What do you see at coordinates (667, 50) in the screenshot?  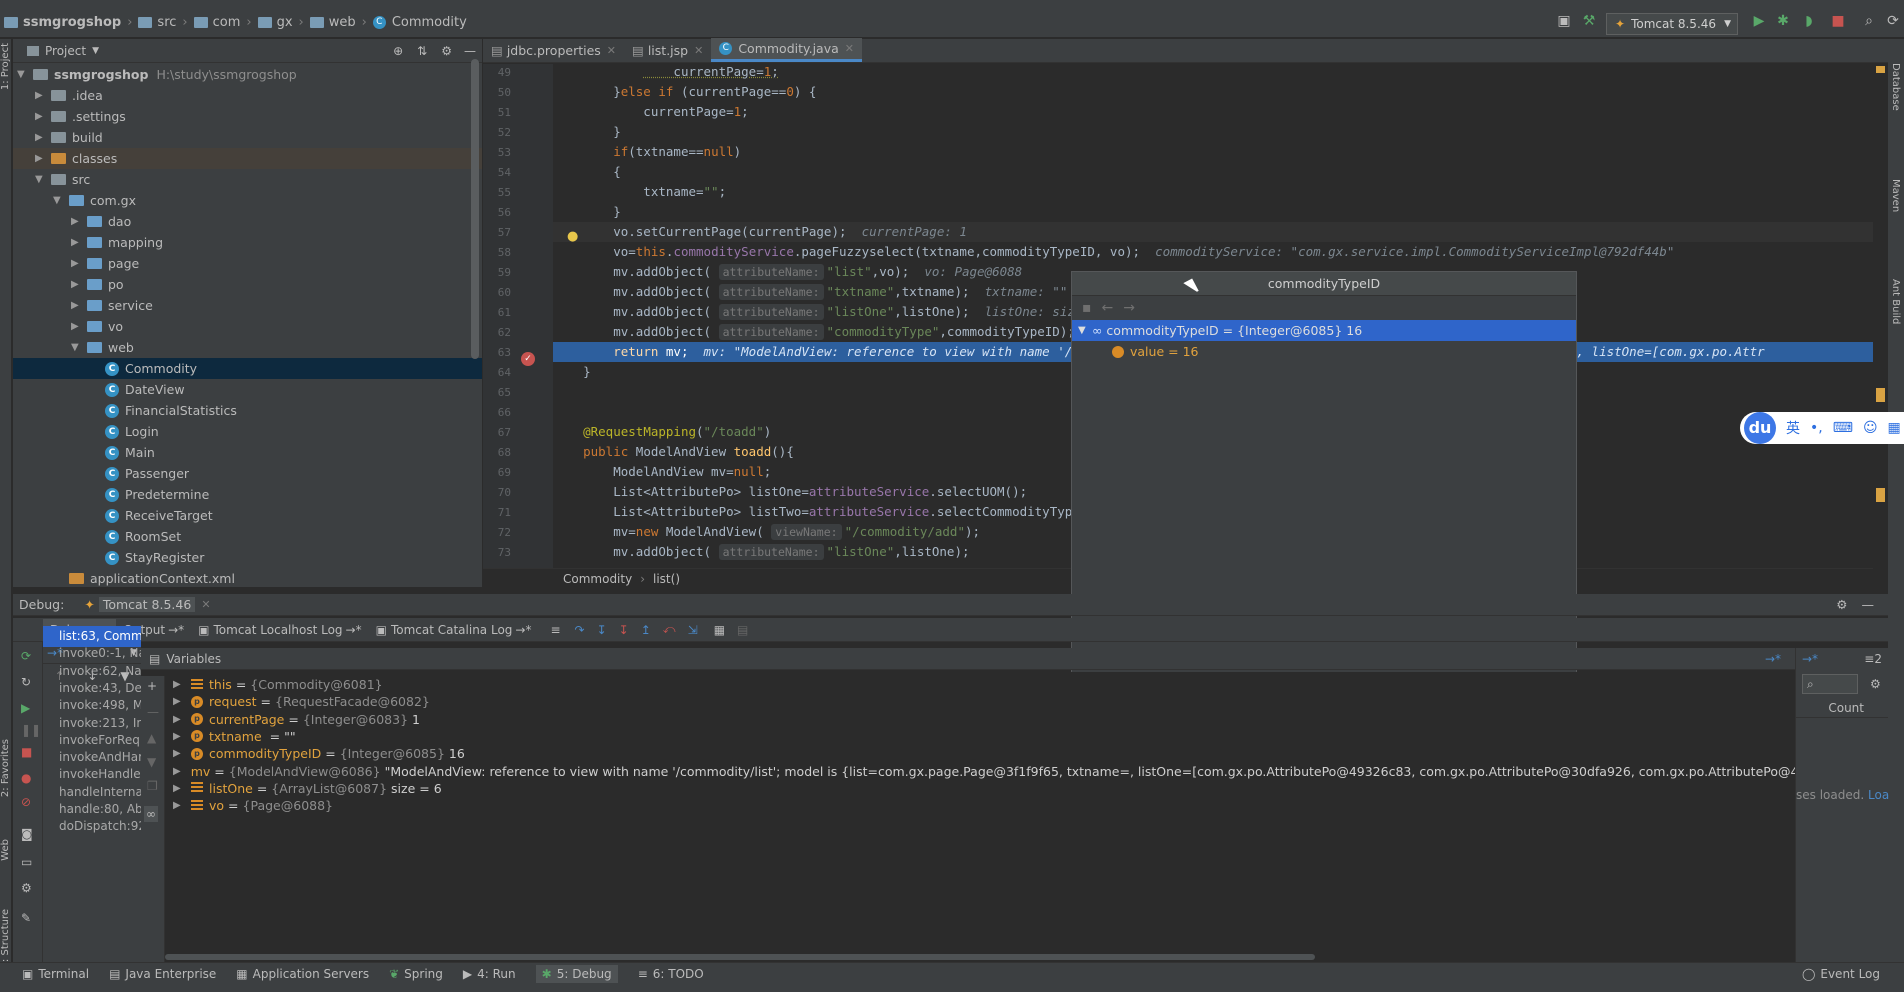 I see `tab-list-jsp: ▤ list.jsp ✕` at bounding box center [667, 50].